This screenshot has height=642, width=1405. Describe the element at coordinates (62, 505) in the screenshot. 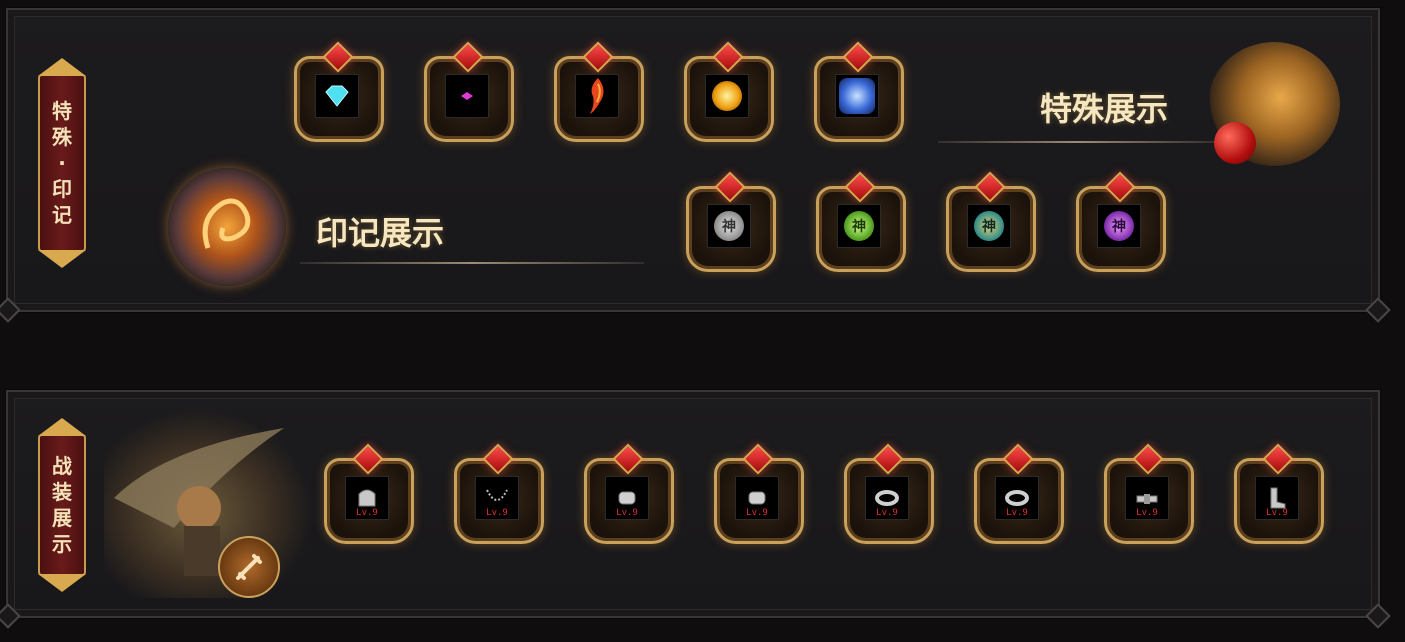

I see `equipment-badge: 战 装 展 示` at that location.